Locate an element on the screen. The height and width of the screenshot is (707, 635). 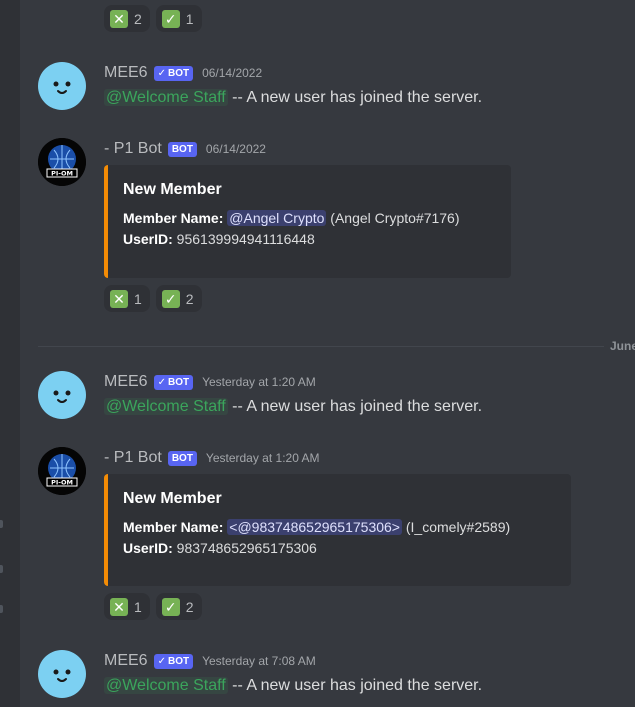
message-header: MEE6 ✓ BOT Yesterday at 7:08 AM is located at coordinates (210, 661).